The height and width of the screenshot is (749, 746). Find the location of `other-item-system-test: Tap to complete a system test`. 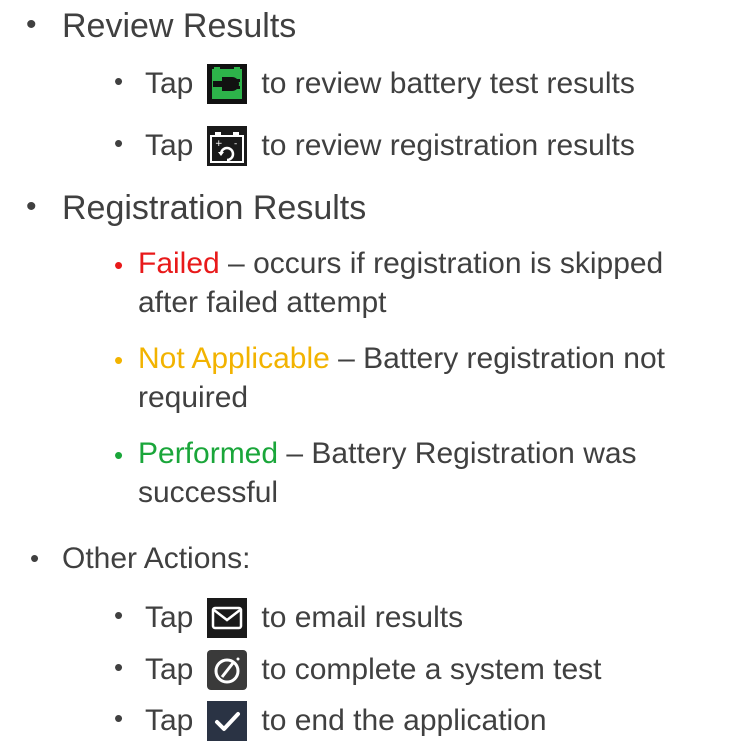

other-item-system-test: Tap to complete a system test is located at coordinates (373, 670).